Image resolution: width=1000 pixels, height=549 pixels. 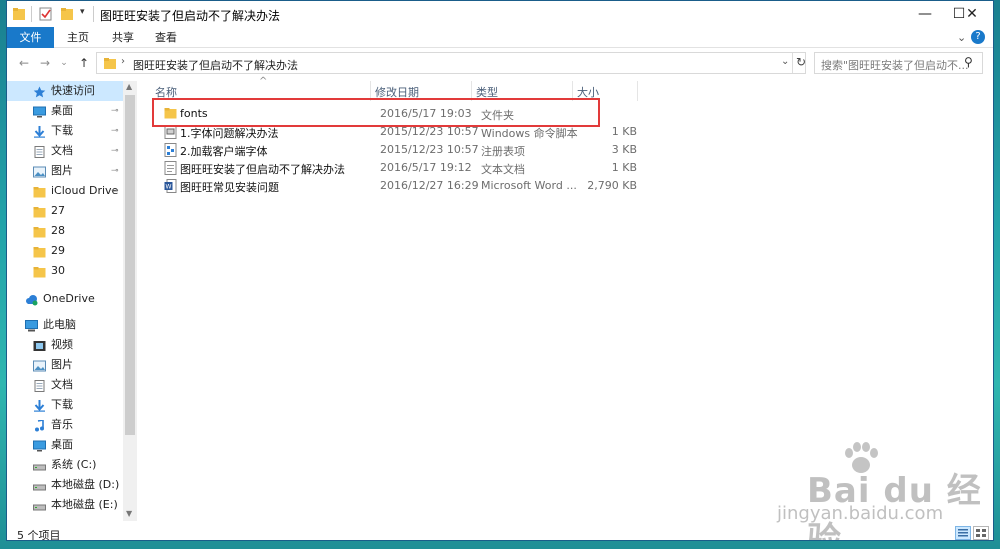 I want to click on sidebar-item-15: 下载, so click(x=65, y=405).